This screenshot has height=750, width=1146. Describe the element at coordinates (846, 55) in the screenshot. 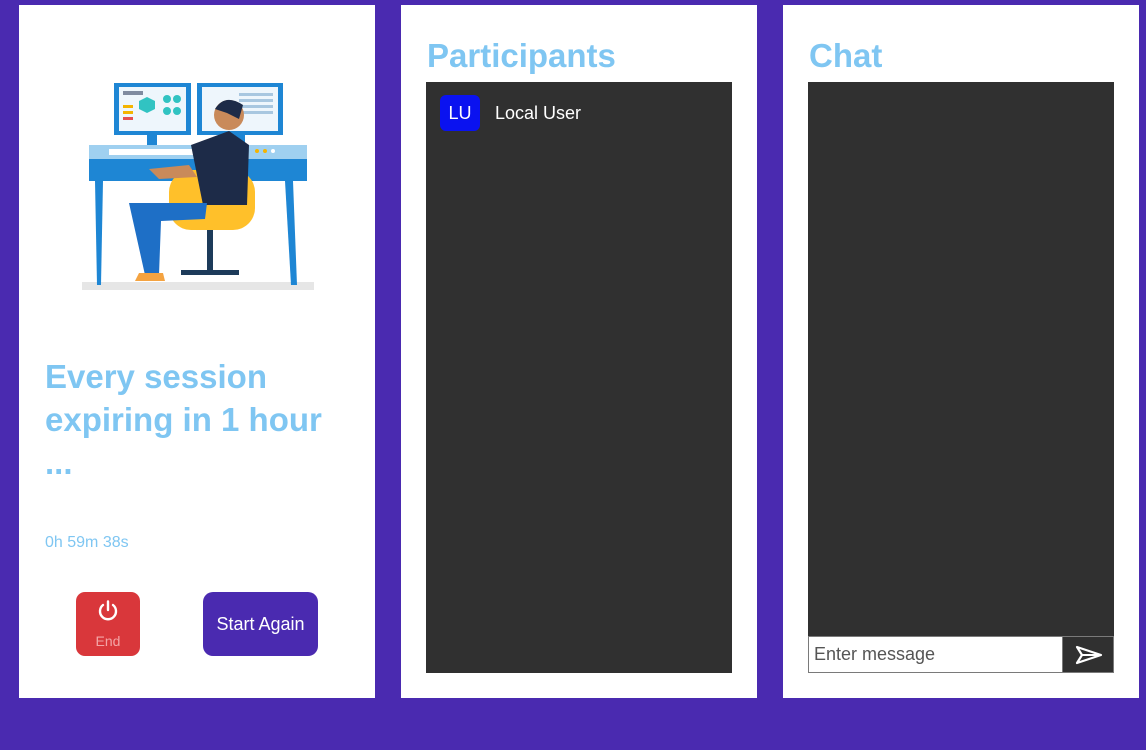

I see `chat-title: Chat` at that location.